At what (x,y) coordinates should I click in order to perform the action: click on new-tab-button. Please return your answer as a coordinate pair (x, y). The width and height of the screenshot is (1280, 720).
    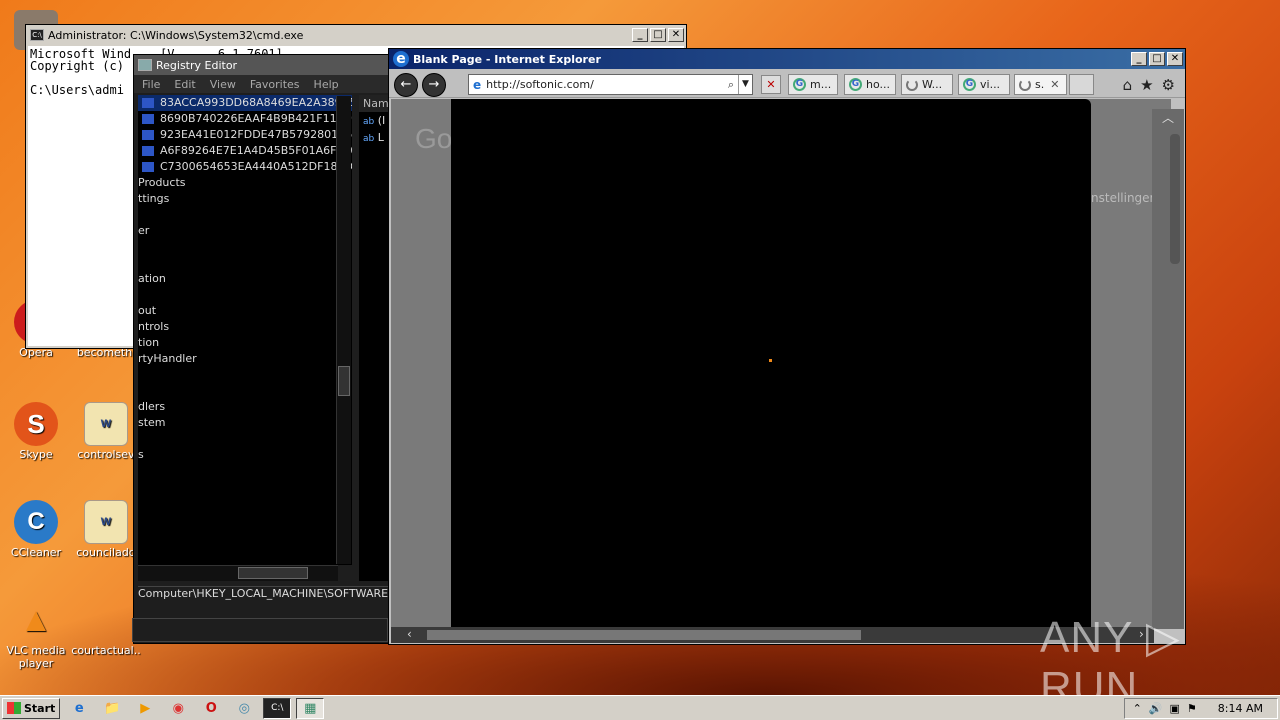
    Looking at the image, I should click on (1081, 84).